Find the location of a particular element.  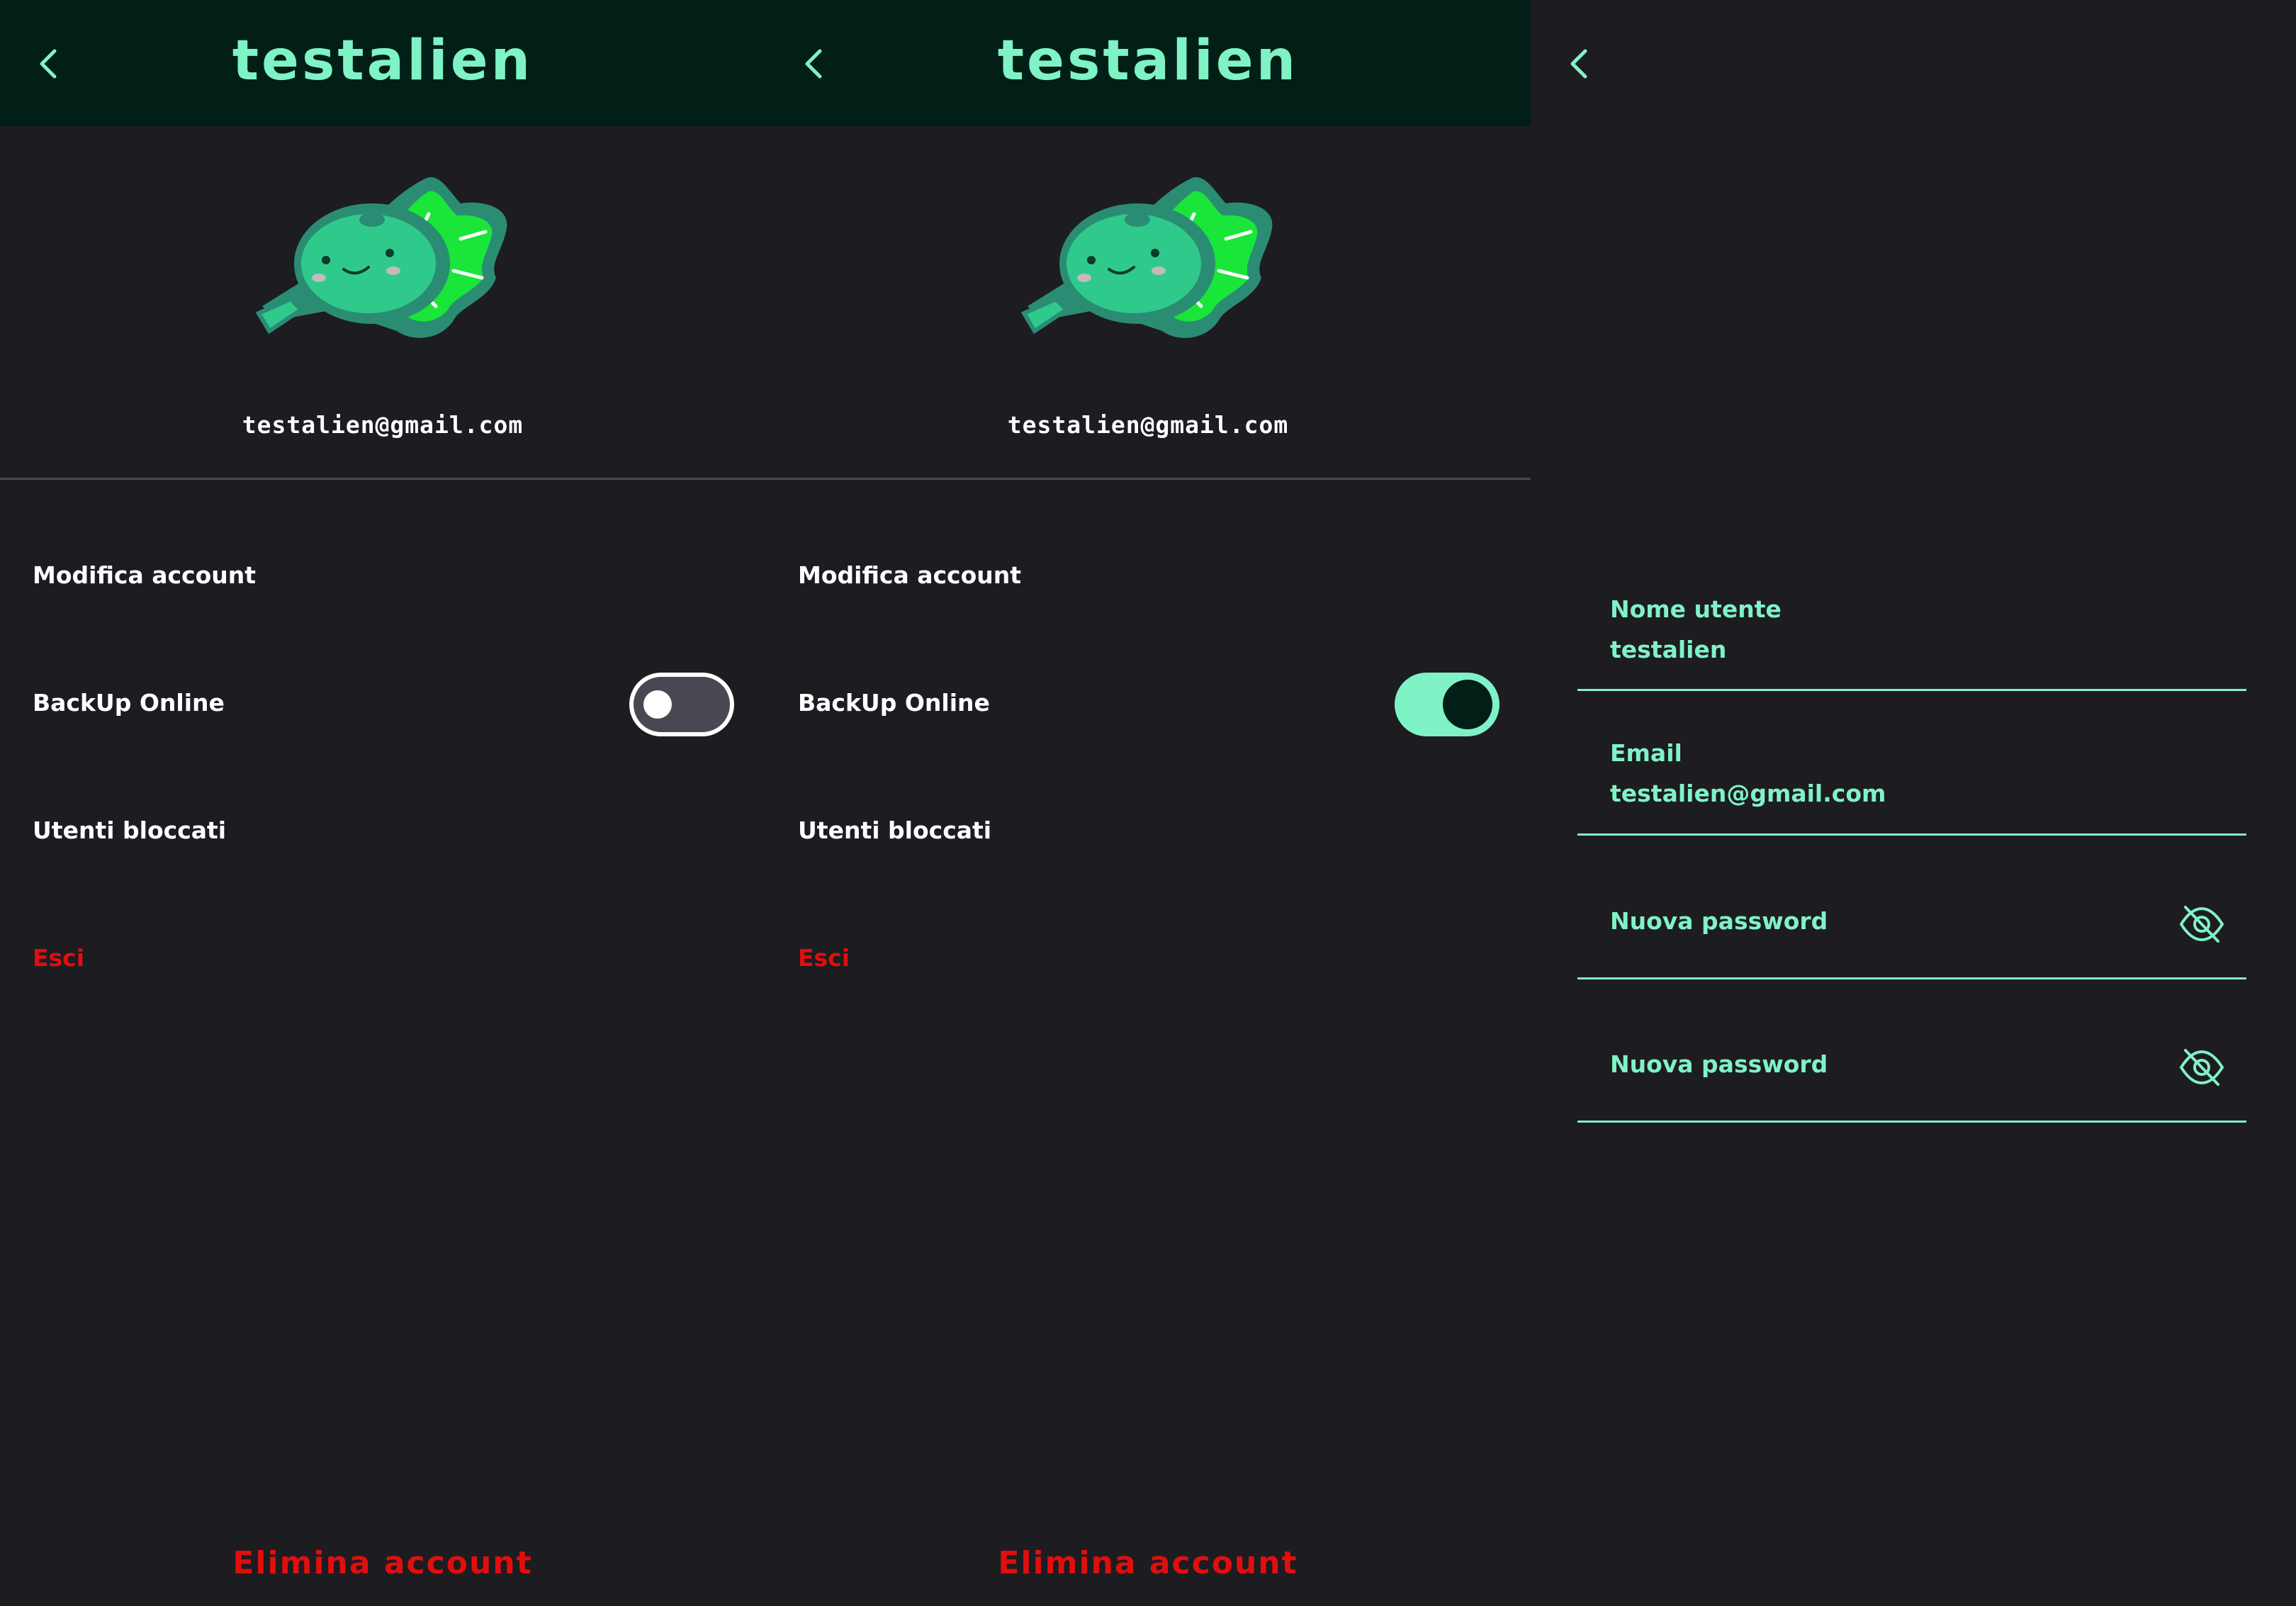

confirm-password-label: Nuova password is located at coordinates (1719, 1064).